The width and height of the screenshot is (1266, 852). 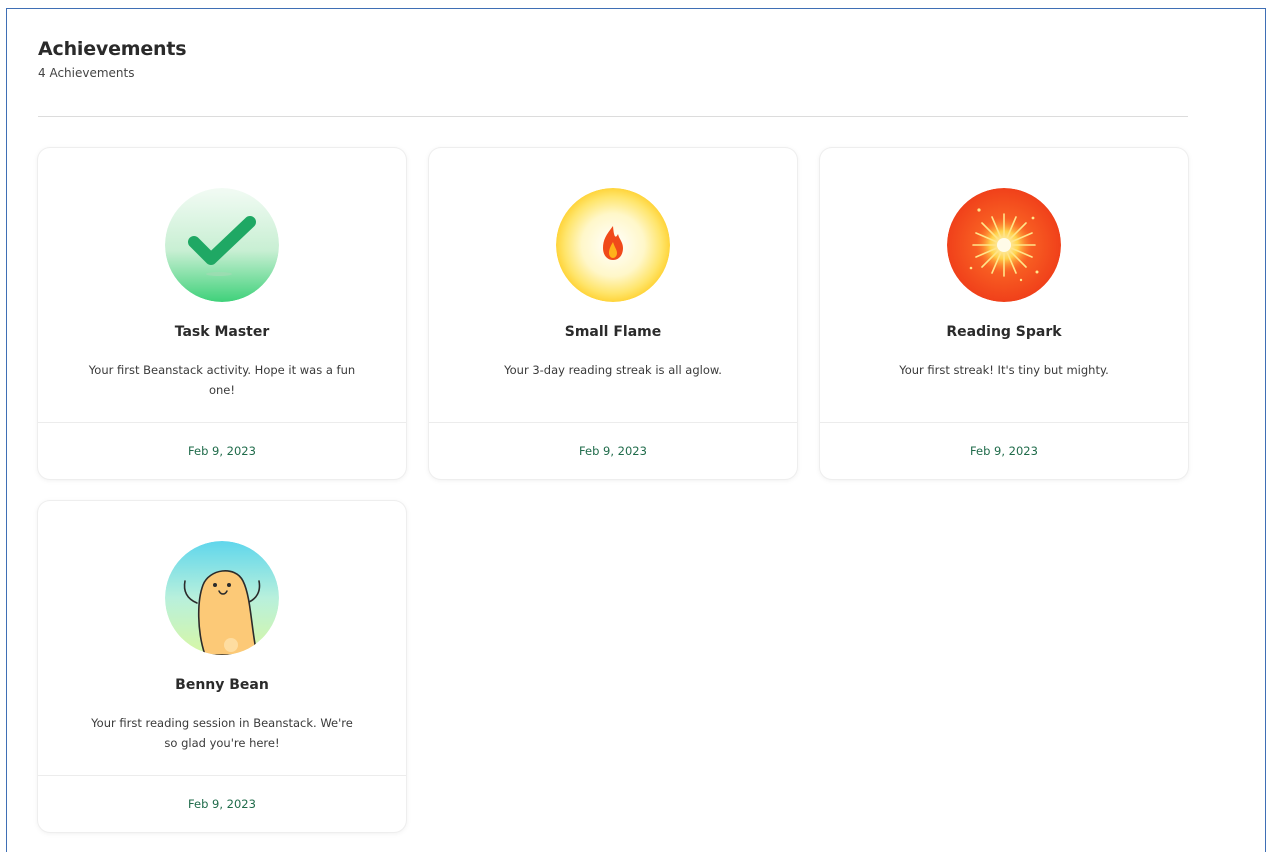 I want to click on flame-badge-icon, so click(x=613, y=245).